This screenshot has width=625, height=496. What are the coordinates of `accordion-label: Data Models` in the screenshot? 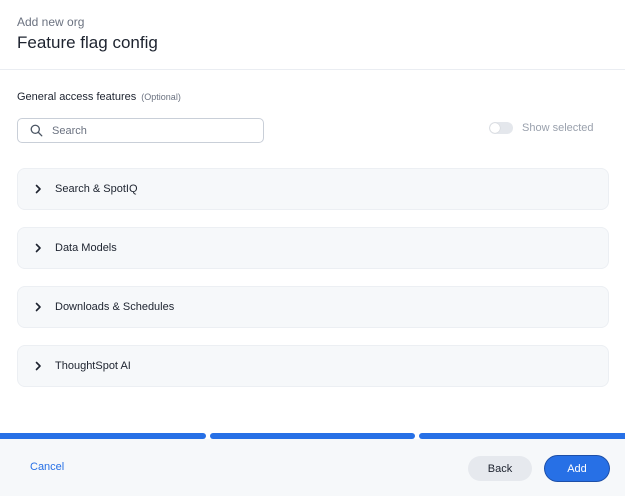 It's located at (86, 248).